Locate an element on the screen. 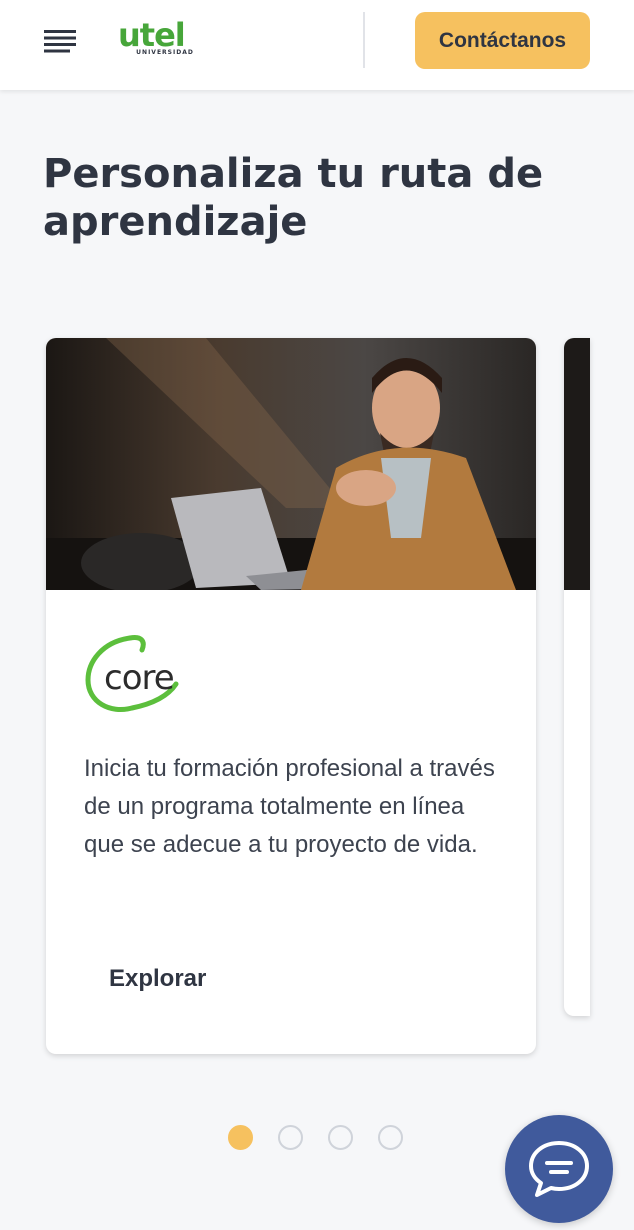 The width and height of the screenshot is (634, 1230). explore-button: Explorar is located at coordinates (174, 979).